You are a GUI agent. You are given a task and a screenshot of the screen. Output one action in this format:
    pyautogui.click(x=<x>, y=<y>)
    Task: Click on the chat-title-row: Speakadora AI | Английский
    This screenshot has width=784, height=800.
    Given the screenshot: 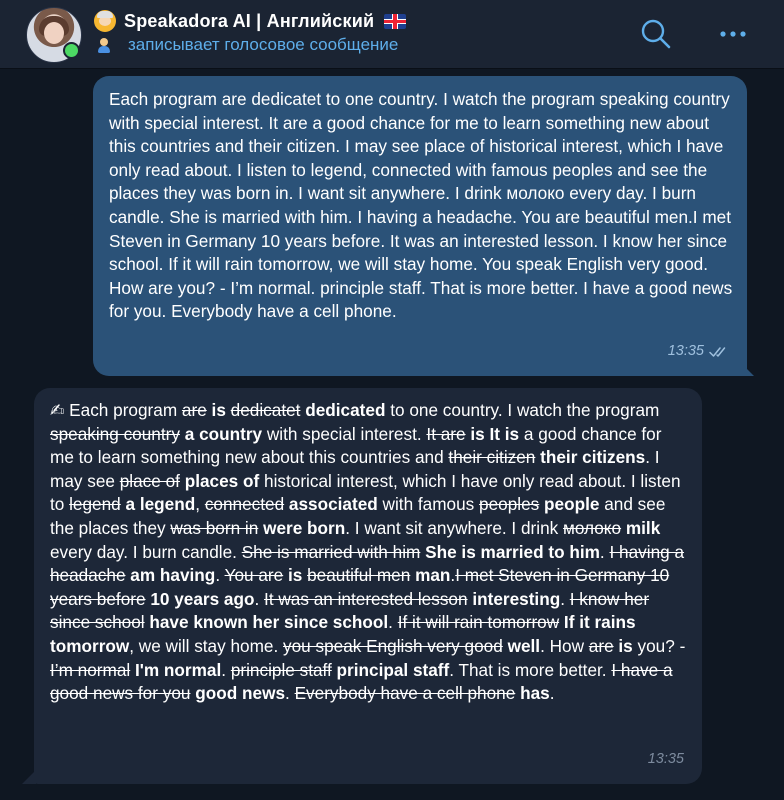 What is the action you would take?
    pyautogui.click(x=250, y=21)
    